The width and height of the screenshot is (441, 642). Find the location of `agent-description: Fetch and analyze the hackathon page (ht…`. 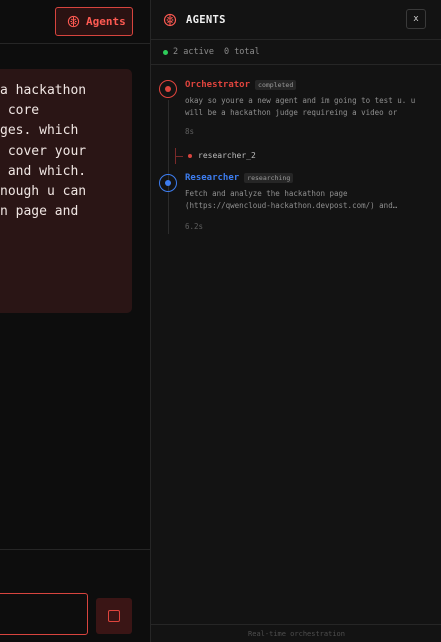

agent-description: Fetch and analyze the hackathon page (ht… is located at coordinates (305, 199).